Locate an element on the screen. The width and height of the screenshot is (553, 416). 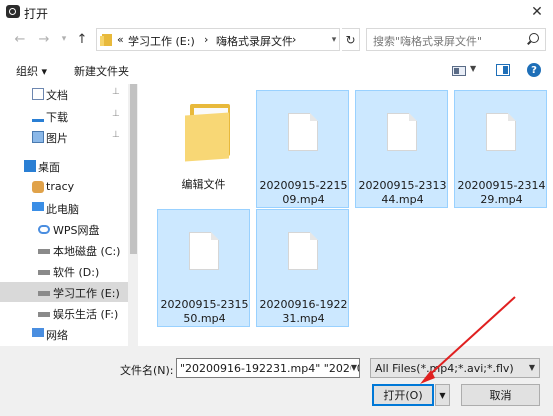
sidebar-item-label: 本地磁盘 (C:) is located at coordinates (87, 251).